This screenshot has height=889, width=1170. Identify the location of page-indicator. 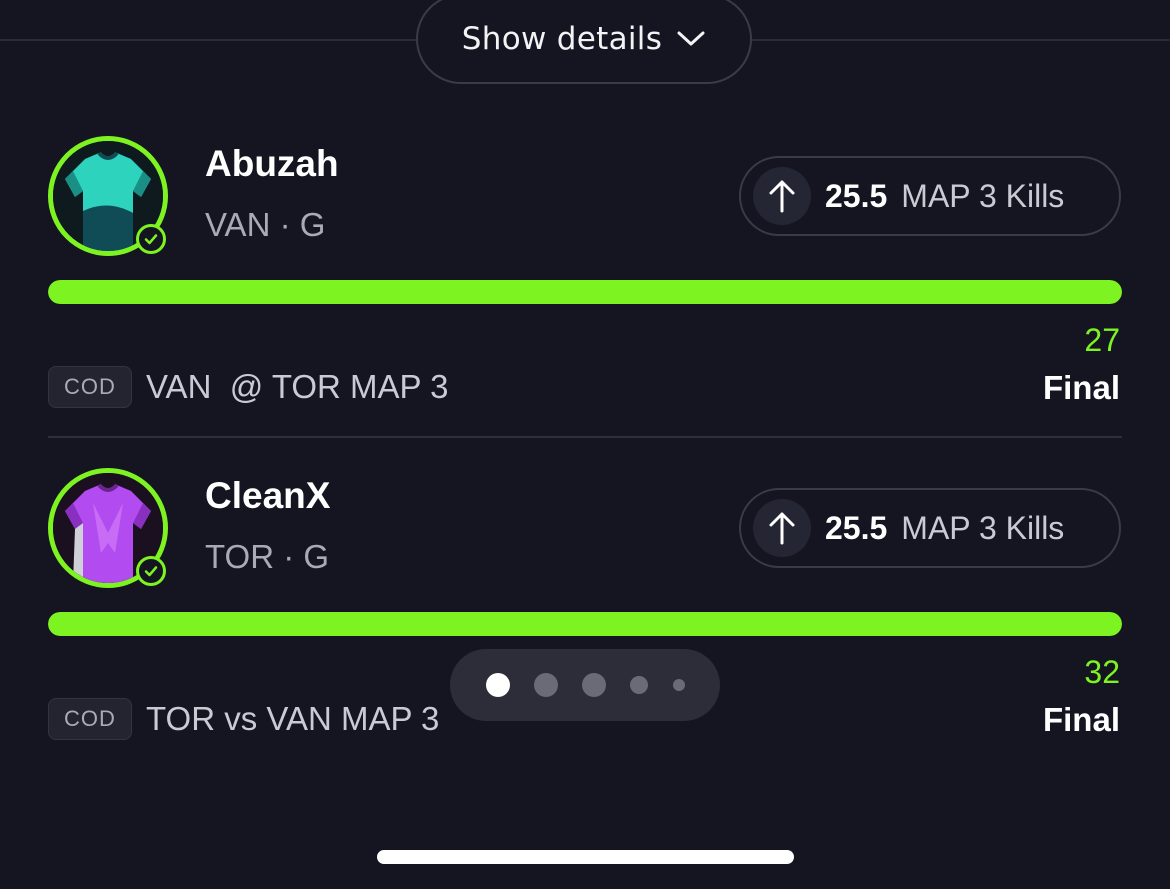
(585, 685).